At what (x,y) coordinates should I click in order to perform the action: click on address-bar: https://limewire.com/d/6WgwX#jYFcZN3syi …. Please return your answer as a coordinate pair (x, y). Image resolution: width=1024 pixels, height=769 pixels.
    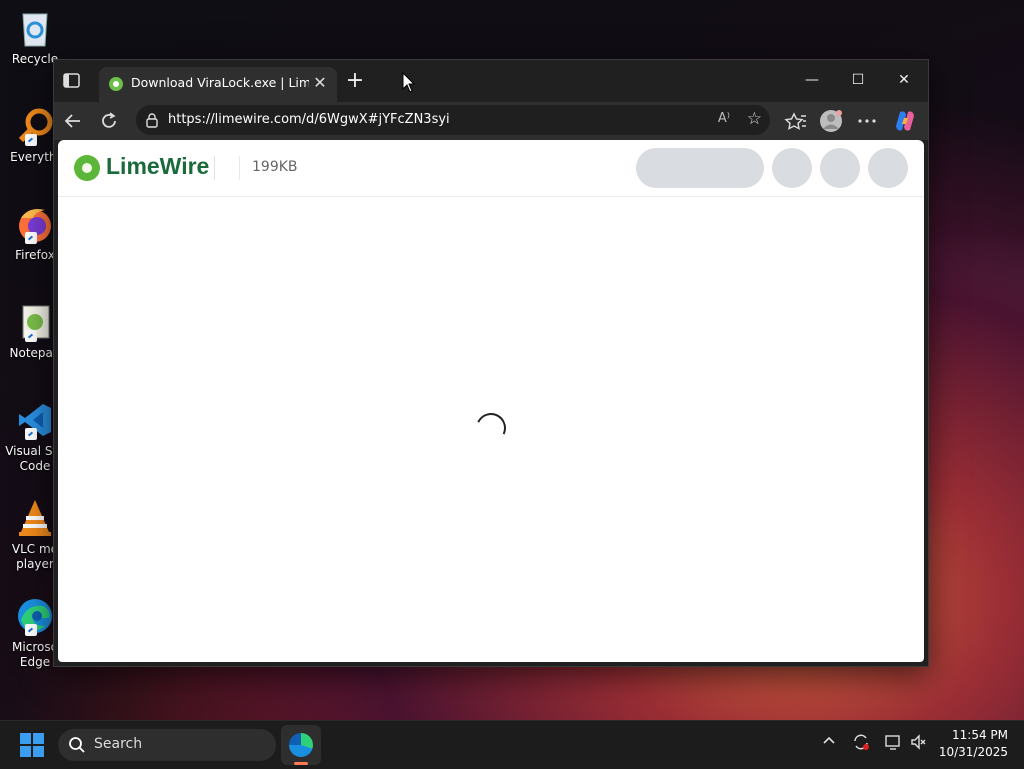
    Looking at the image, I should click on (453, 120).